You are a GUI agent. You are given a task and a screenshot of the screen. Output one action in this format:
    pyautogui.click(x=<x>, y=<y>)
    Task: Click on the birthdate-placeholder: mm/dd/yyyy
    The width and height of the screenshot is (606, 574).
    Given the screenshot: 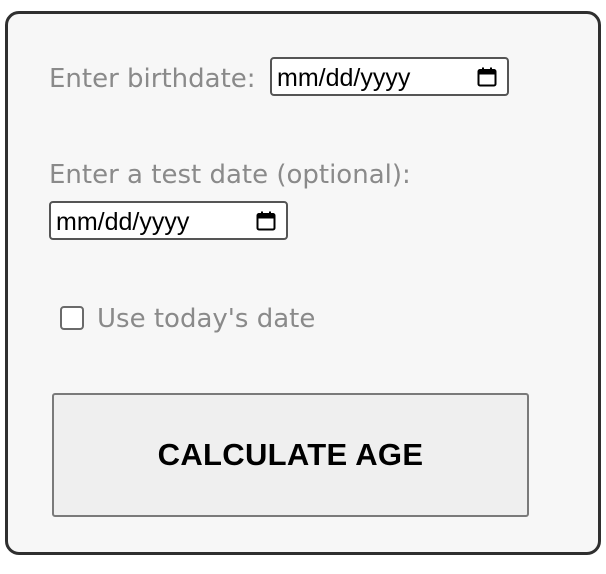 What is the action you would take?
    pyautogui.click(x=344, y=78)
    